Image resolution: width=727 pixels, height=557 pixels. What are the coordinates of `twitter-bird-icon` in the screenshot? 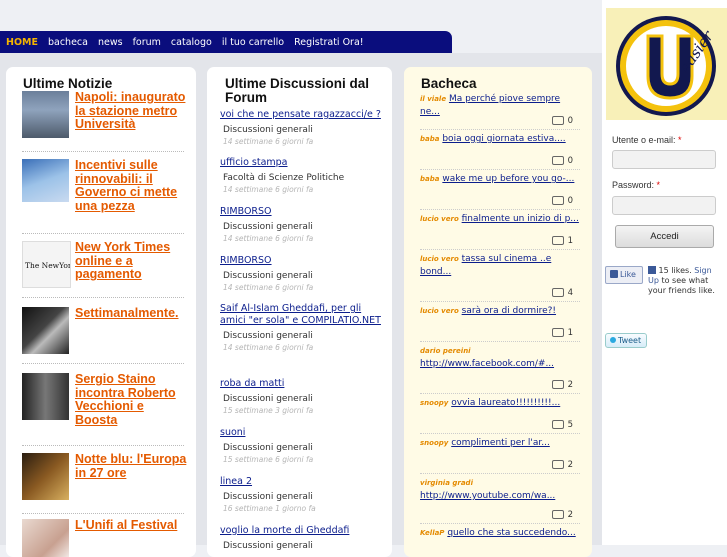 It's located at (613, 340).